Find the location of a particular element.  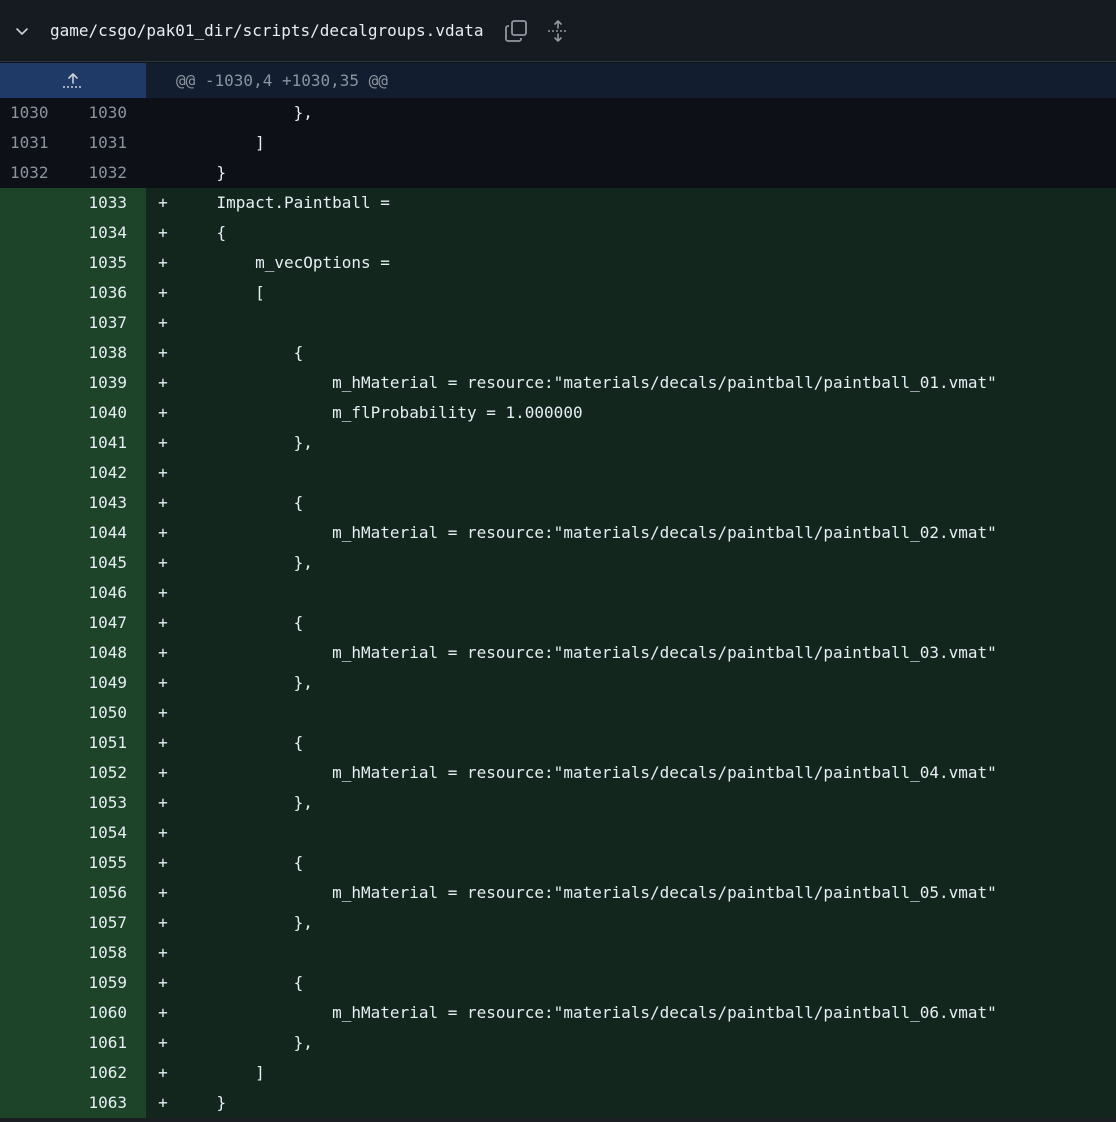

diff-line-added: 1063 + } is located at coordinates (558, 1103).